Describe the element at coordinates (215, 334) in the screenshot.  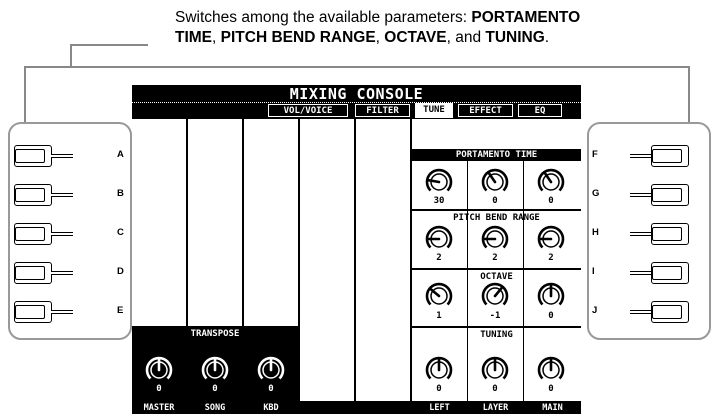
I see `transpose-title: TRANSPOSE` at that location.